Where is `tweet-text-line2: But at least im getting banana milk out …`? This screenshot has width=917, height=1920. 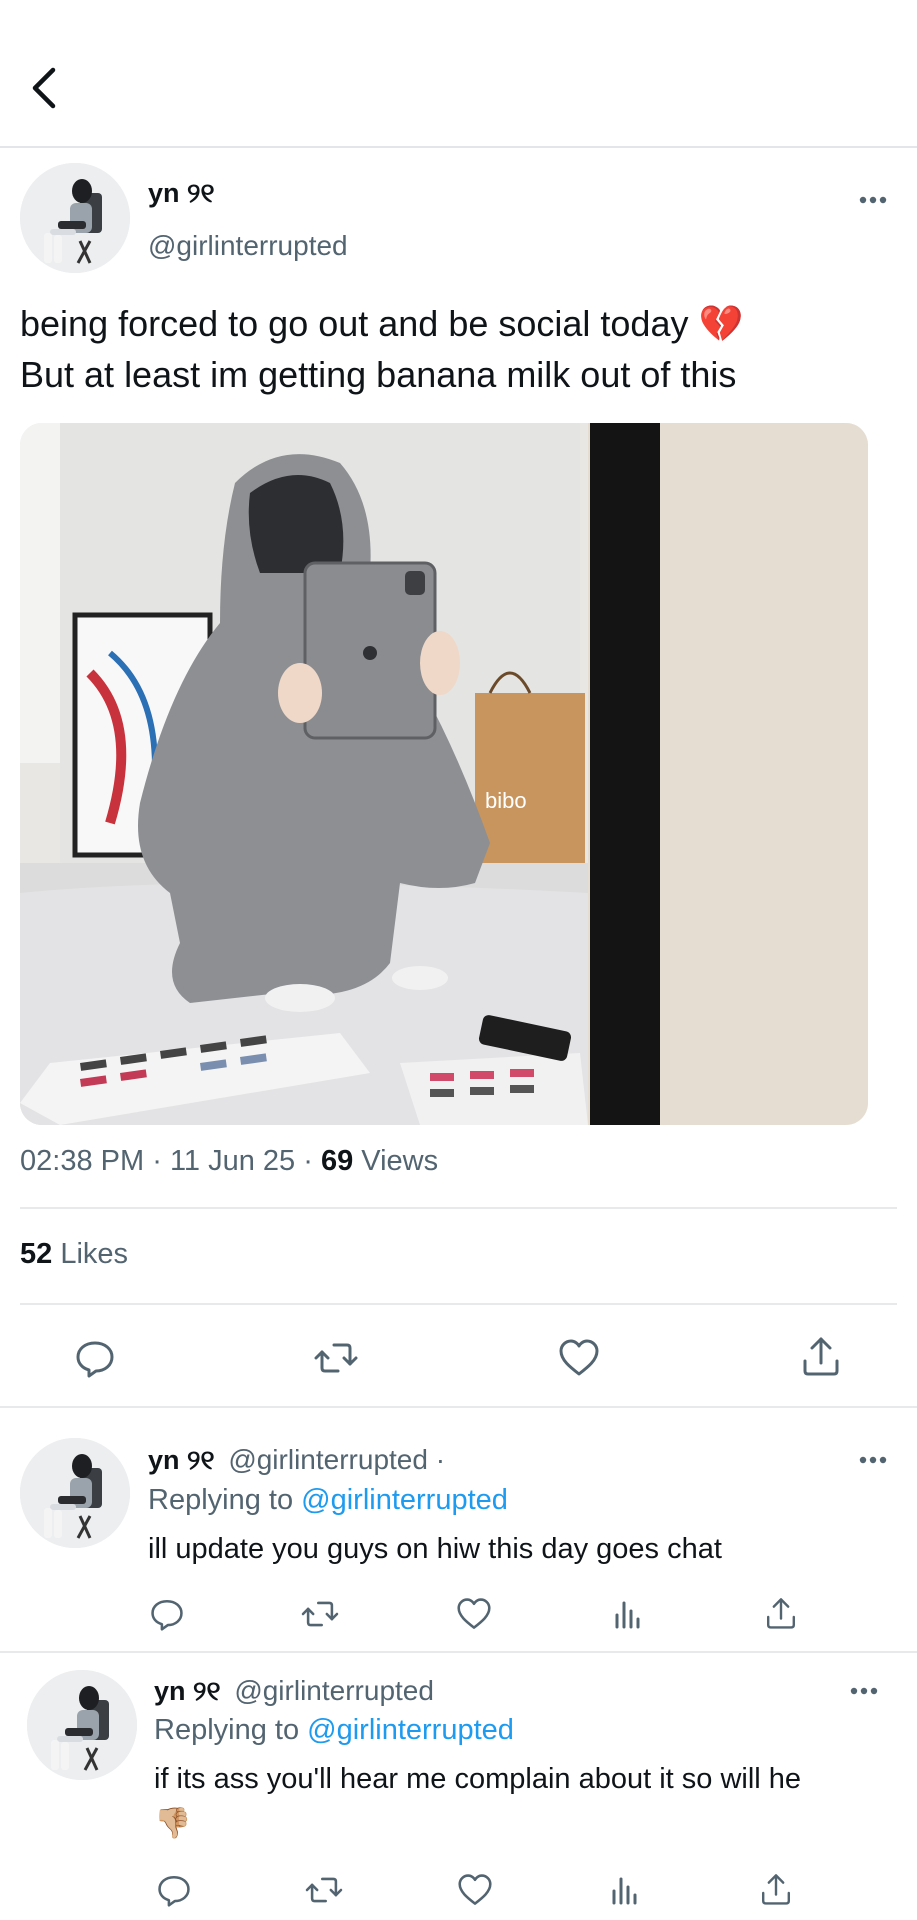
tweet-text-line2: But at least im getting banana milk out … is located at coordinates (378, 374).